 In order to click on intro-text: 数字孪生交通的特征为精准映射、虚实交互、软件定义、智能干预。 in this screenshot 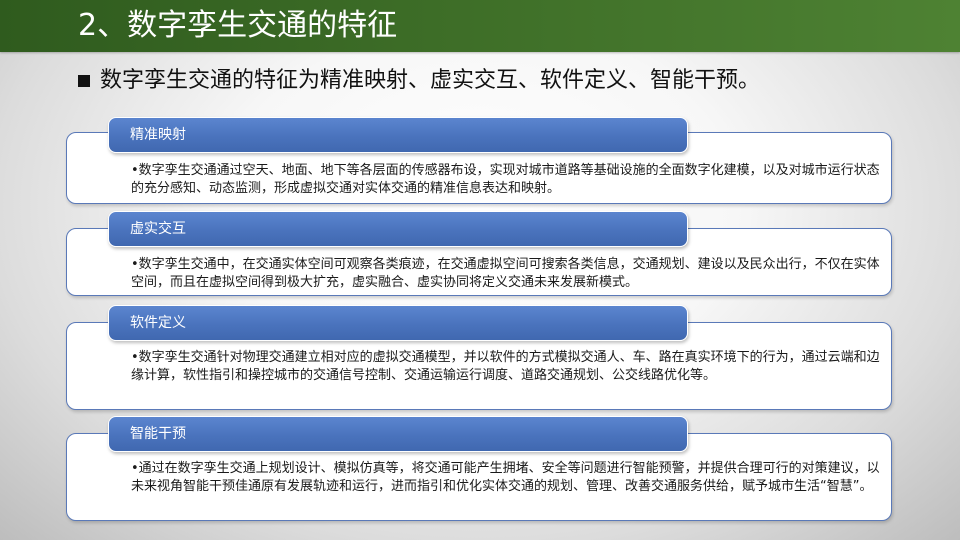, I will do `click(430, 80)`.